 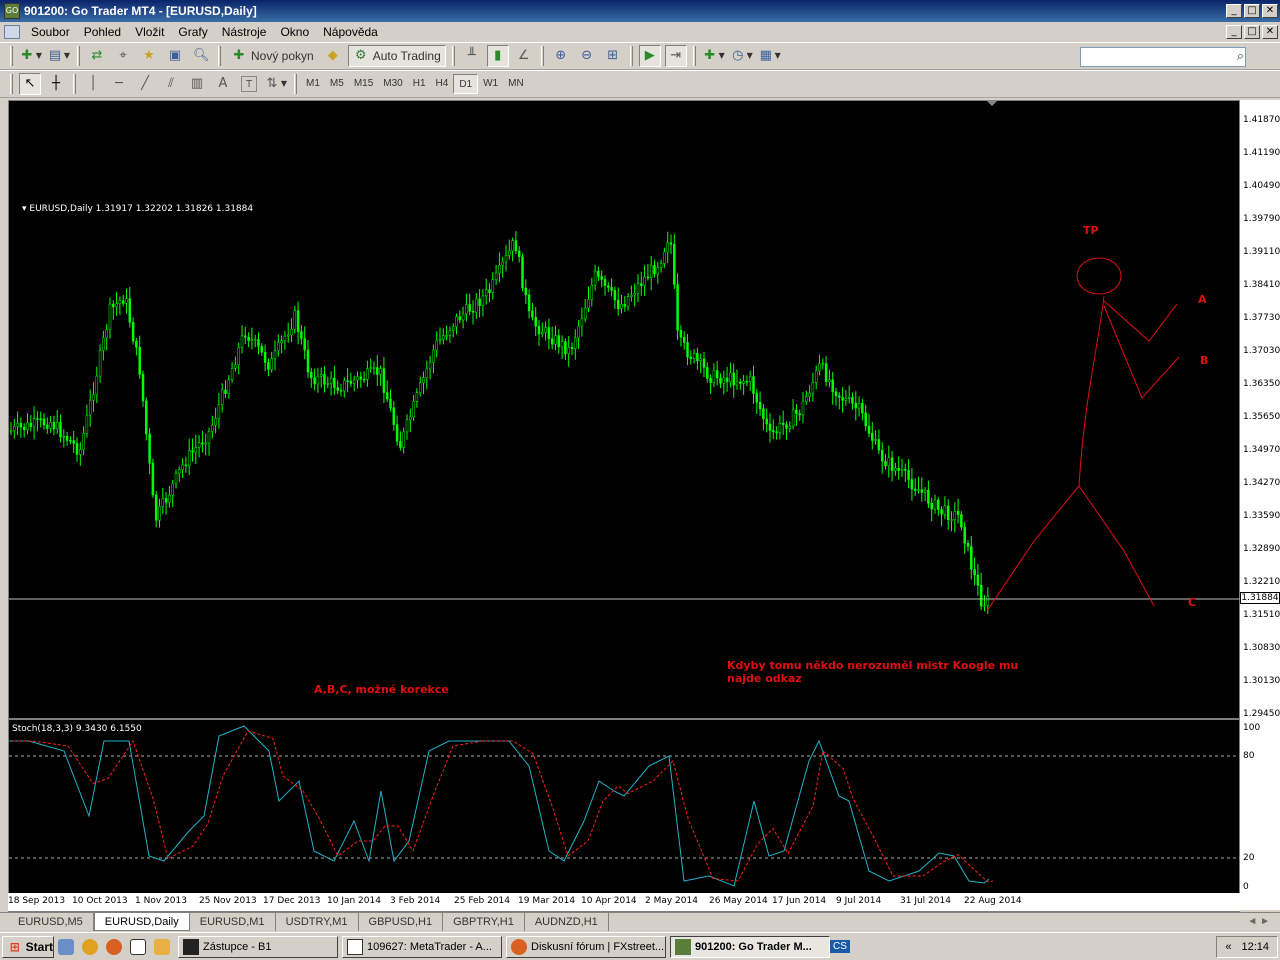 What do you see at coordinates (244, 32) in the screenshot?
I see `menu-nastroje: Nástroje` at bounding box center [244, 32].